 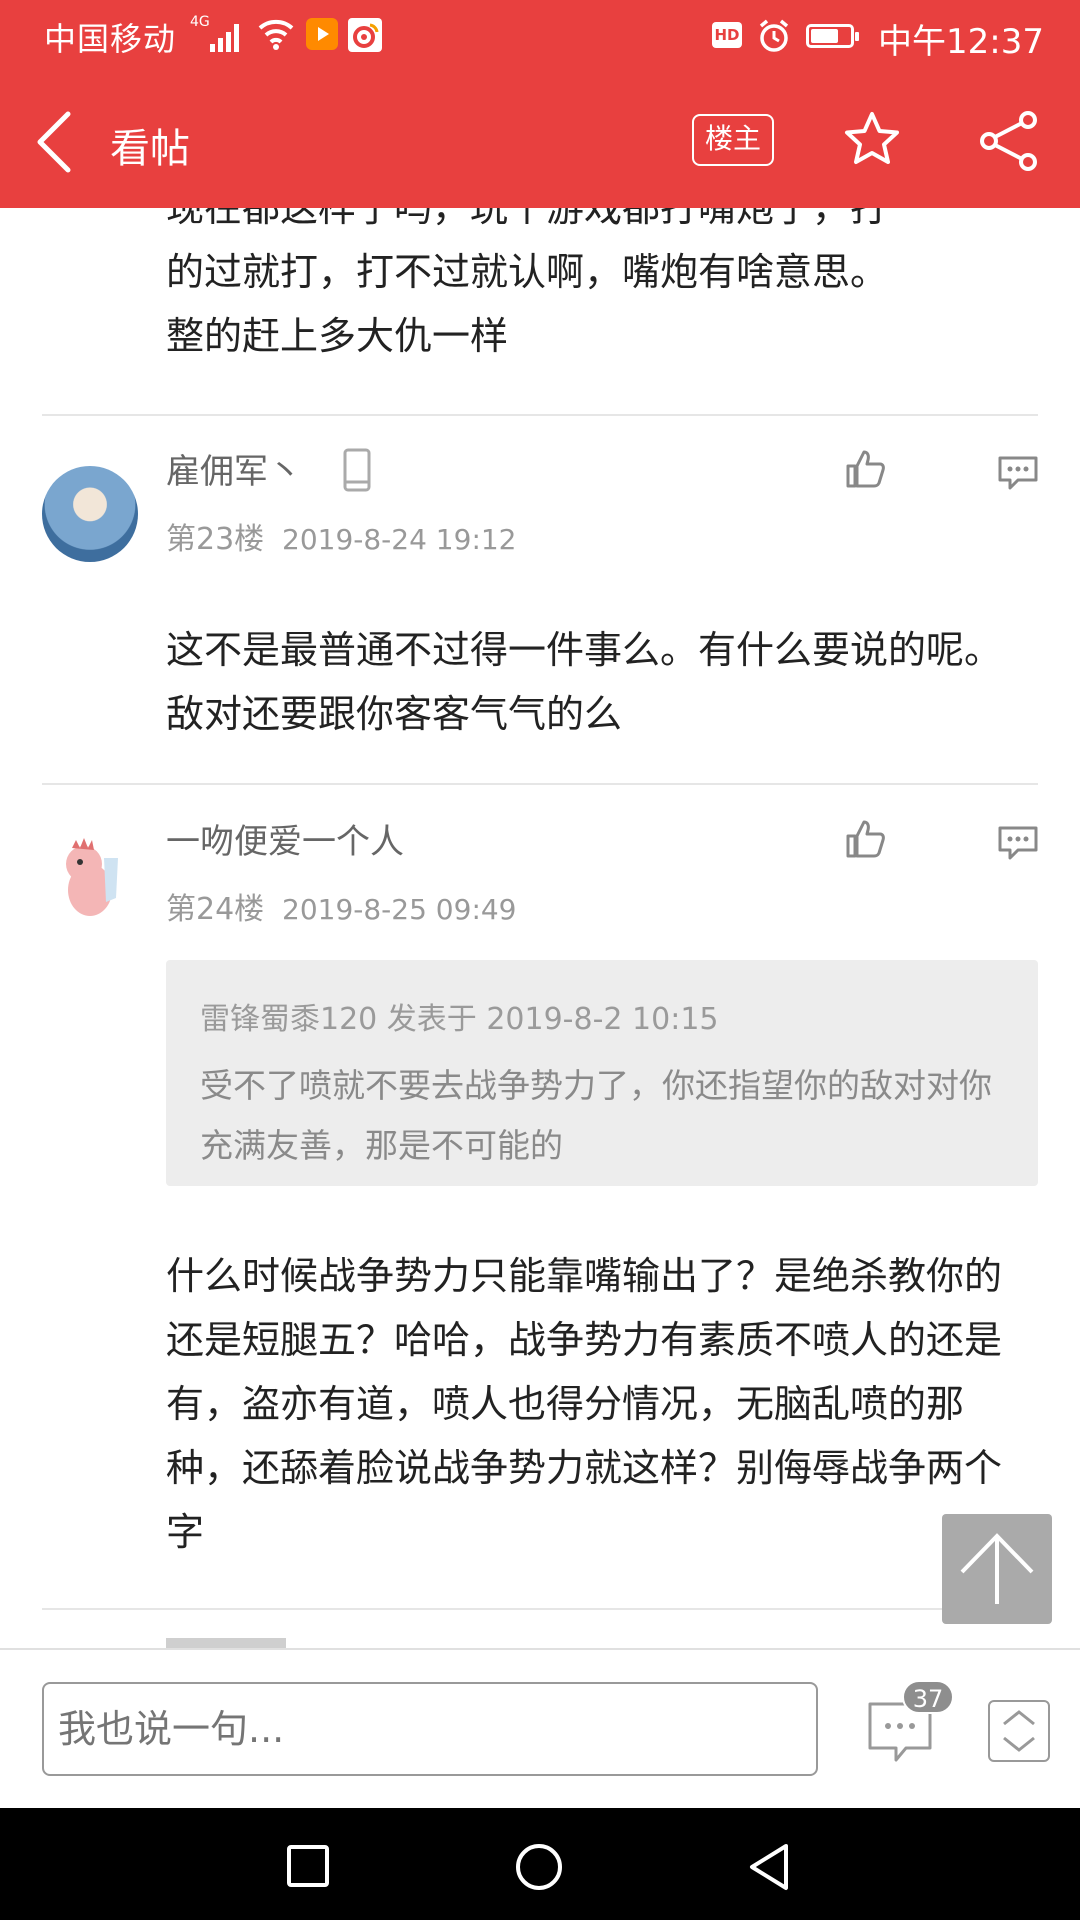 I want to click on post-author: 雇佣军丶, so click(x=234, y=468).